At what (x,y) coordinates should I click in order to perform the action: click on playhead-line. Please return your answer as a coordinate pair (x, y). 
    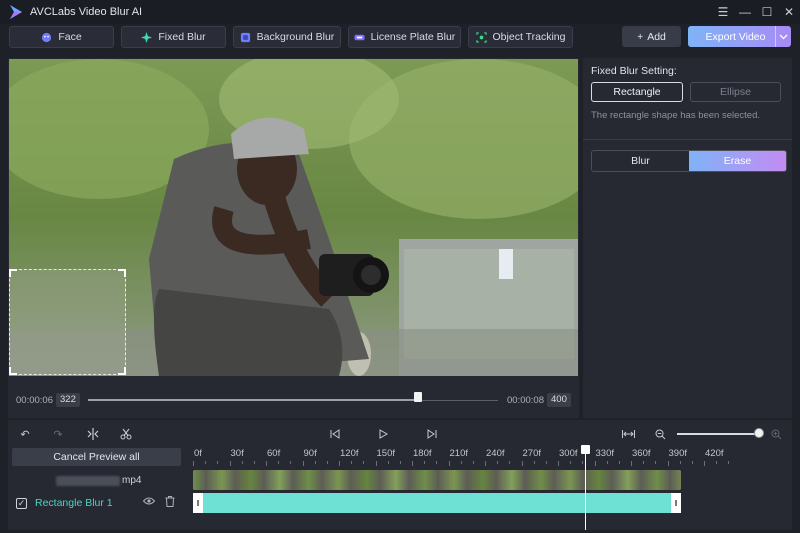
    Looking at the image, I should click on (585, 488).